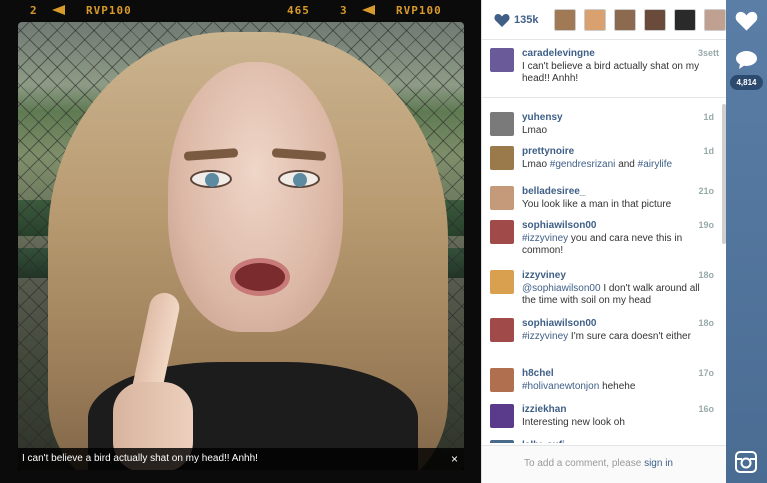  What do you see at coordinates (602, 416) in the screenshot?
I see `comment-row: izziekhan 16o Interesting new look oh` at bounding box center [602, 416].